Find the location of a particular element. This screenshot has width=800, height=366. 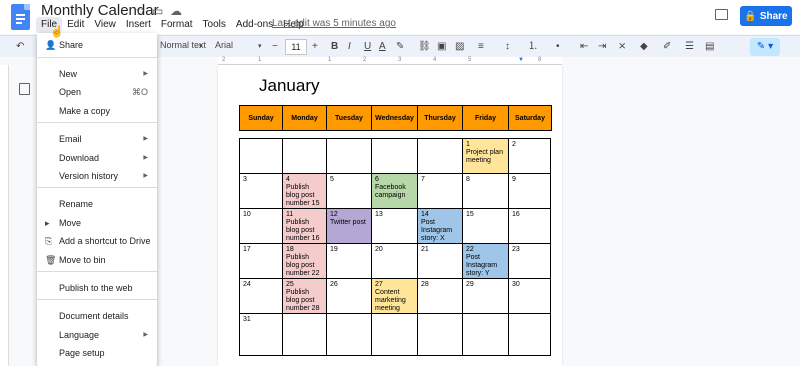

star-icon: ☆ is located at coordinates (140, 11).